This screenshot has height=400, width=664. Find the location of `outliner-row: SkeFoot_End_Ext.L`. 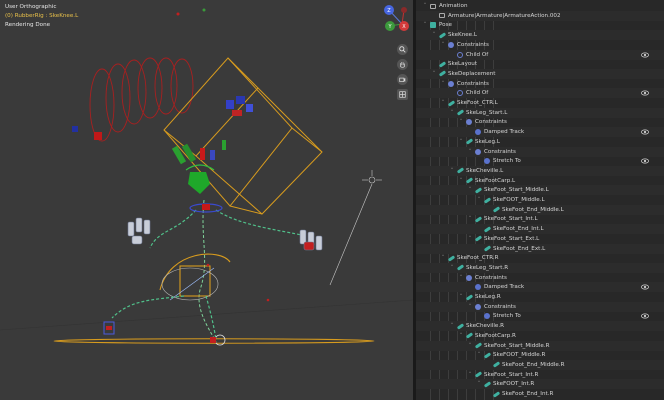

outliner-row: SkeFoot_End_Ext.L is located at coordinates (540, 248).